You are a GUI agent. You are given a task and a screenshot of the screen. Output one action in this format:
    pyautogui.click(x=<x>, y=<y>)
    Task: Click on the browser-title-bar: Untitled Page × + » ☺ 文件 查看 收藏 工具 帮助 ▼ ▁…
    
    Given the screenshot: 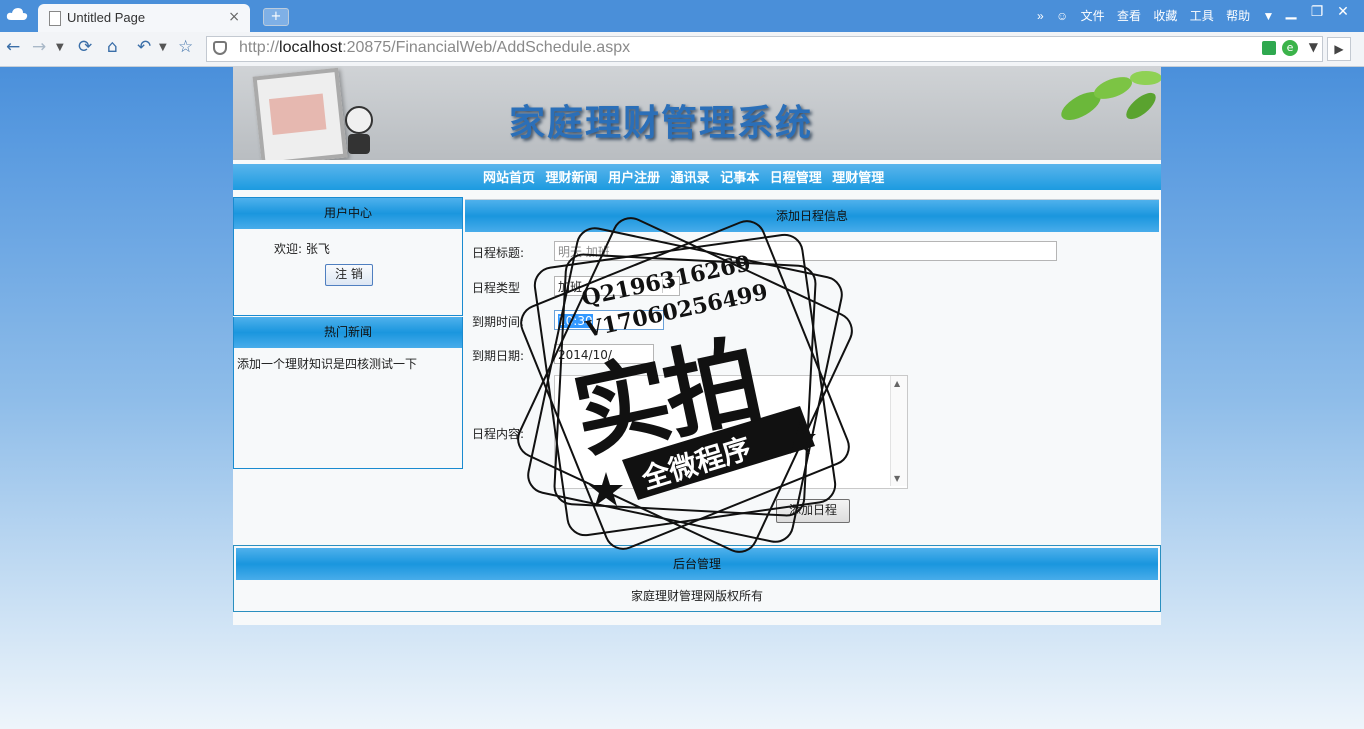 What is the action you would take?
    pyautogui.click(x=682, y=16)
    